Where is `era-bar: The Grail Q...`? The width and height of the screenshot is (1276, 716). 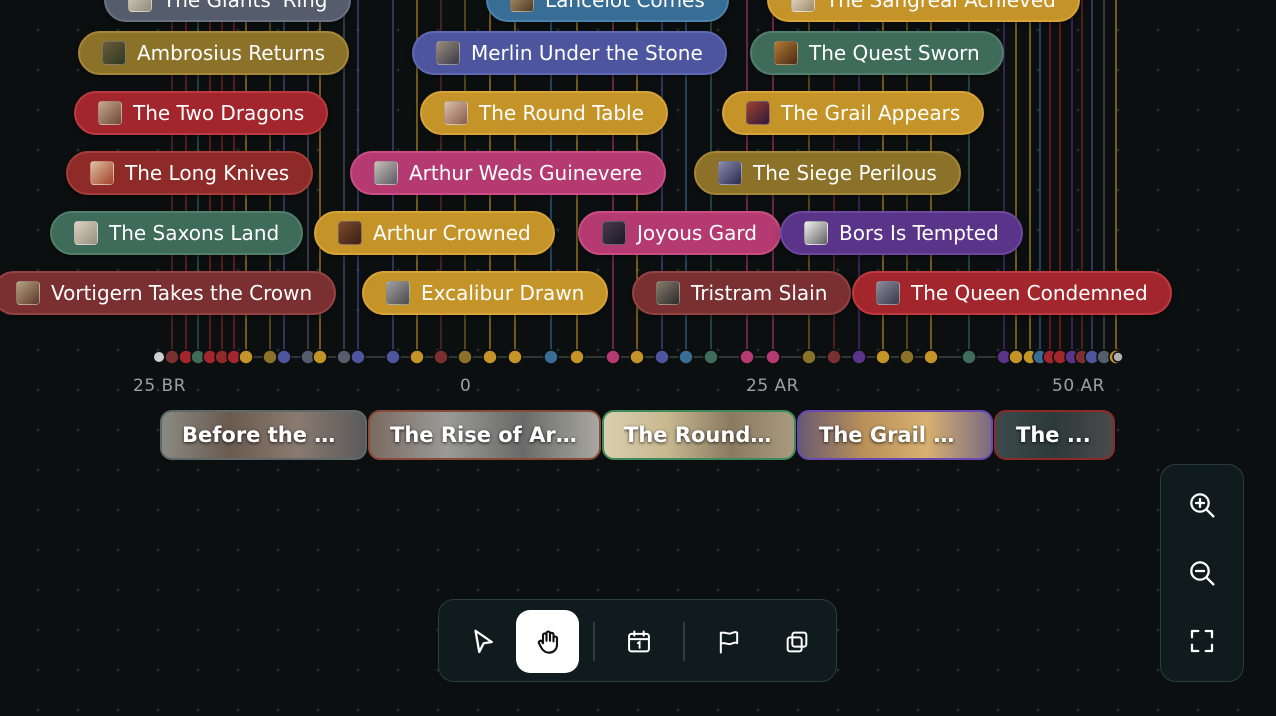
era-bar: The Grail Q... is located at coordinates (895, 435).